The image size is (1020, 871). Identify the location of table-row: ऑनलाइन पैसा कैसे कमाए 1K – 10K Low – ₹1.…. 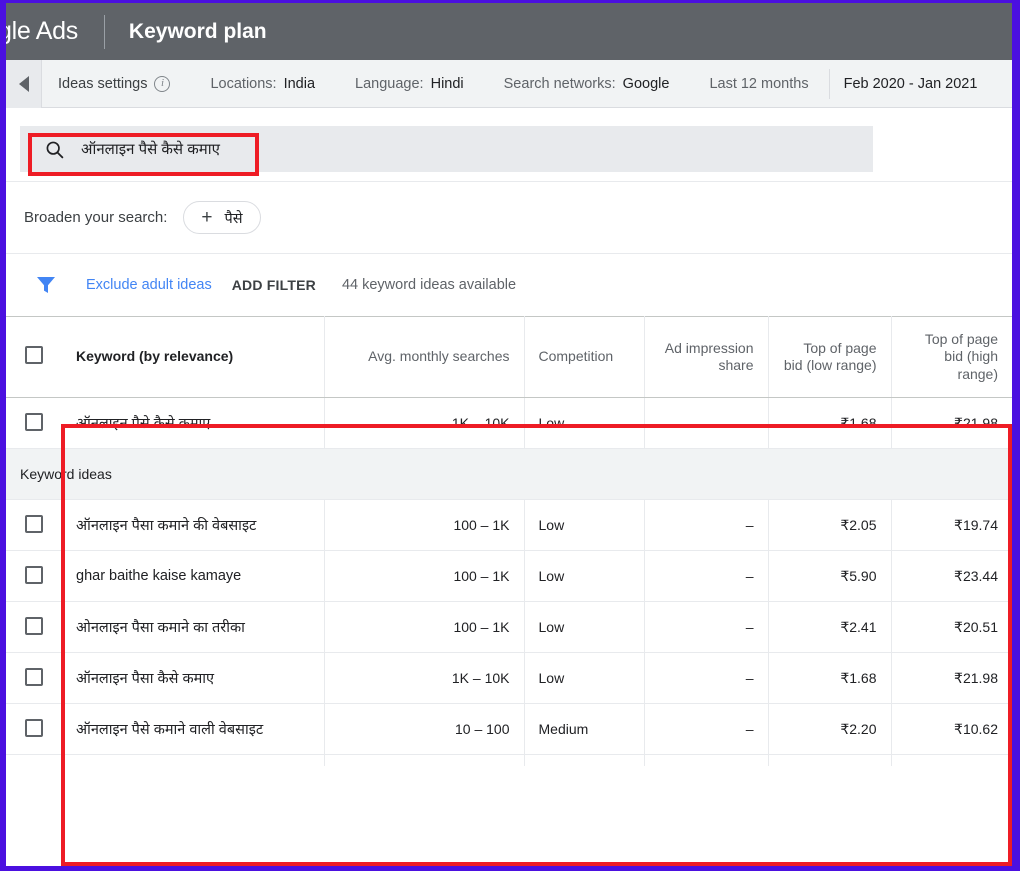
(509, 678).